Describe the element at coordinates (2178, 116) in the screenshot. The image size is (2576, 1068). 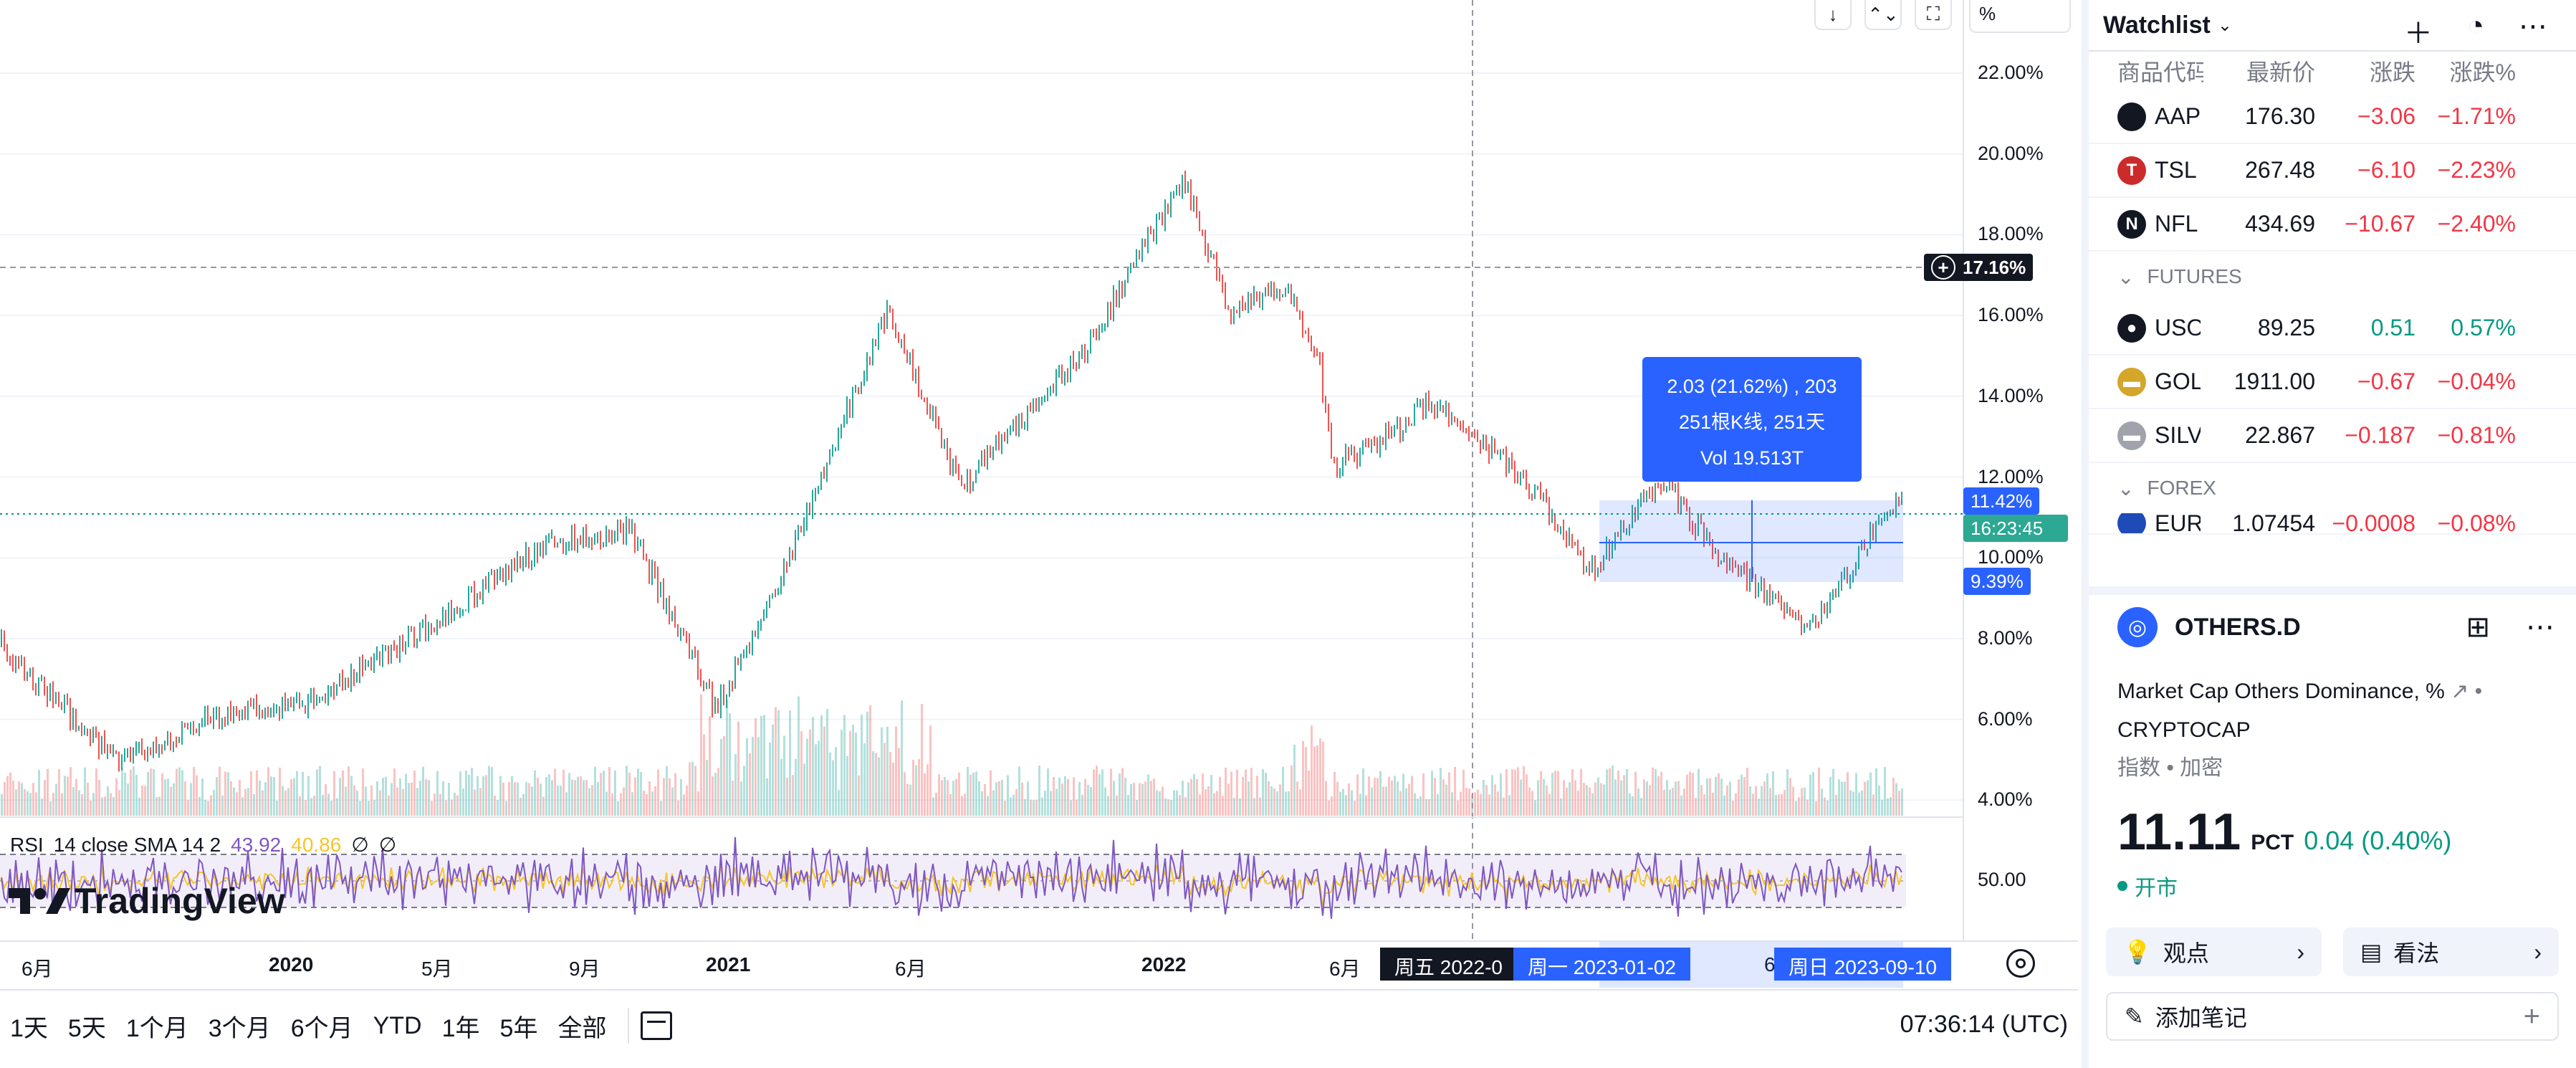
I see `symbol-name: AAP` at that location.